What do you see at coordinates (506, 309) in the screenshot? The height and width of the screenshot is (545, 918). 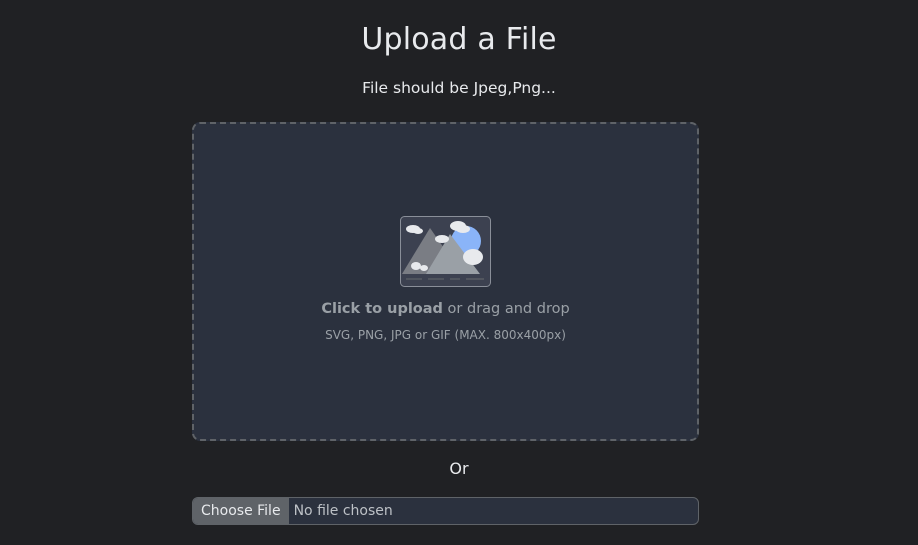 I see `drag-drop-label: or drag and drop` at bounding box center [506, 309].